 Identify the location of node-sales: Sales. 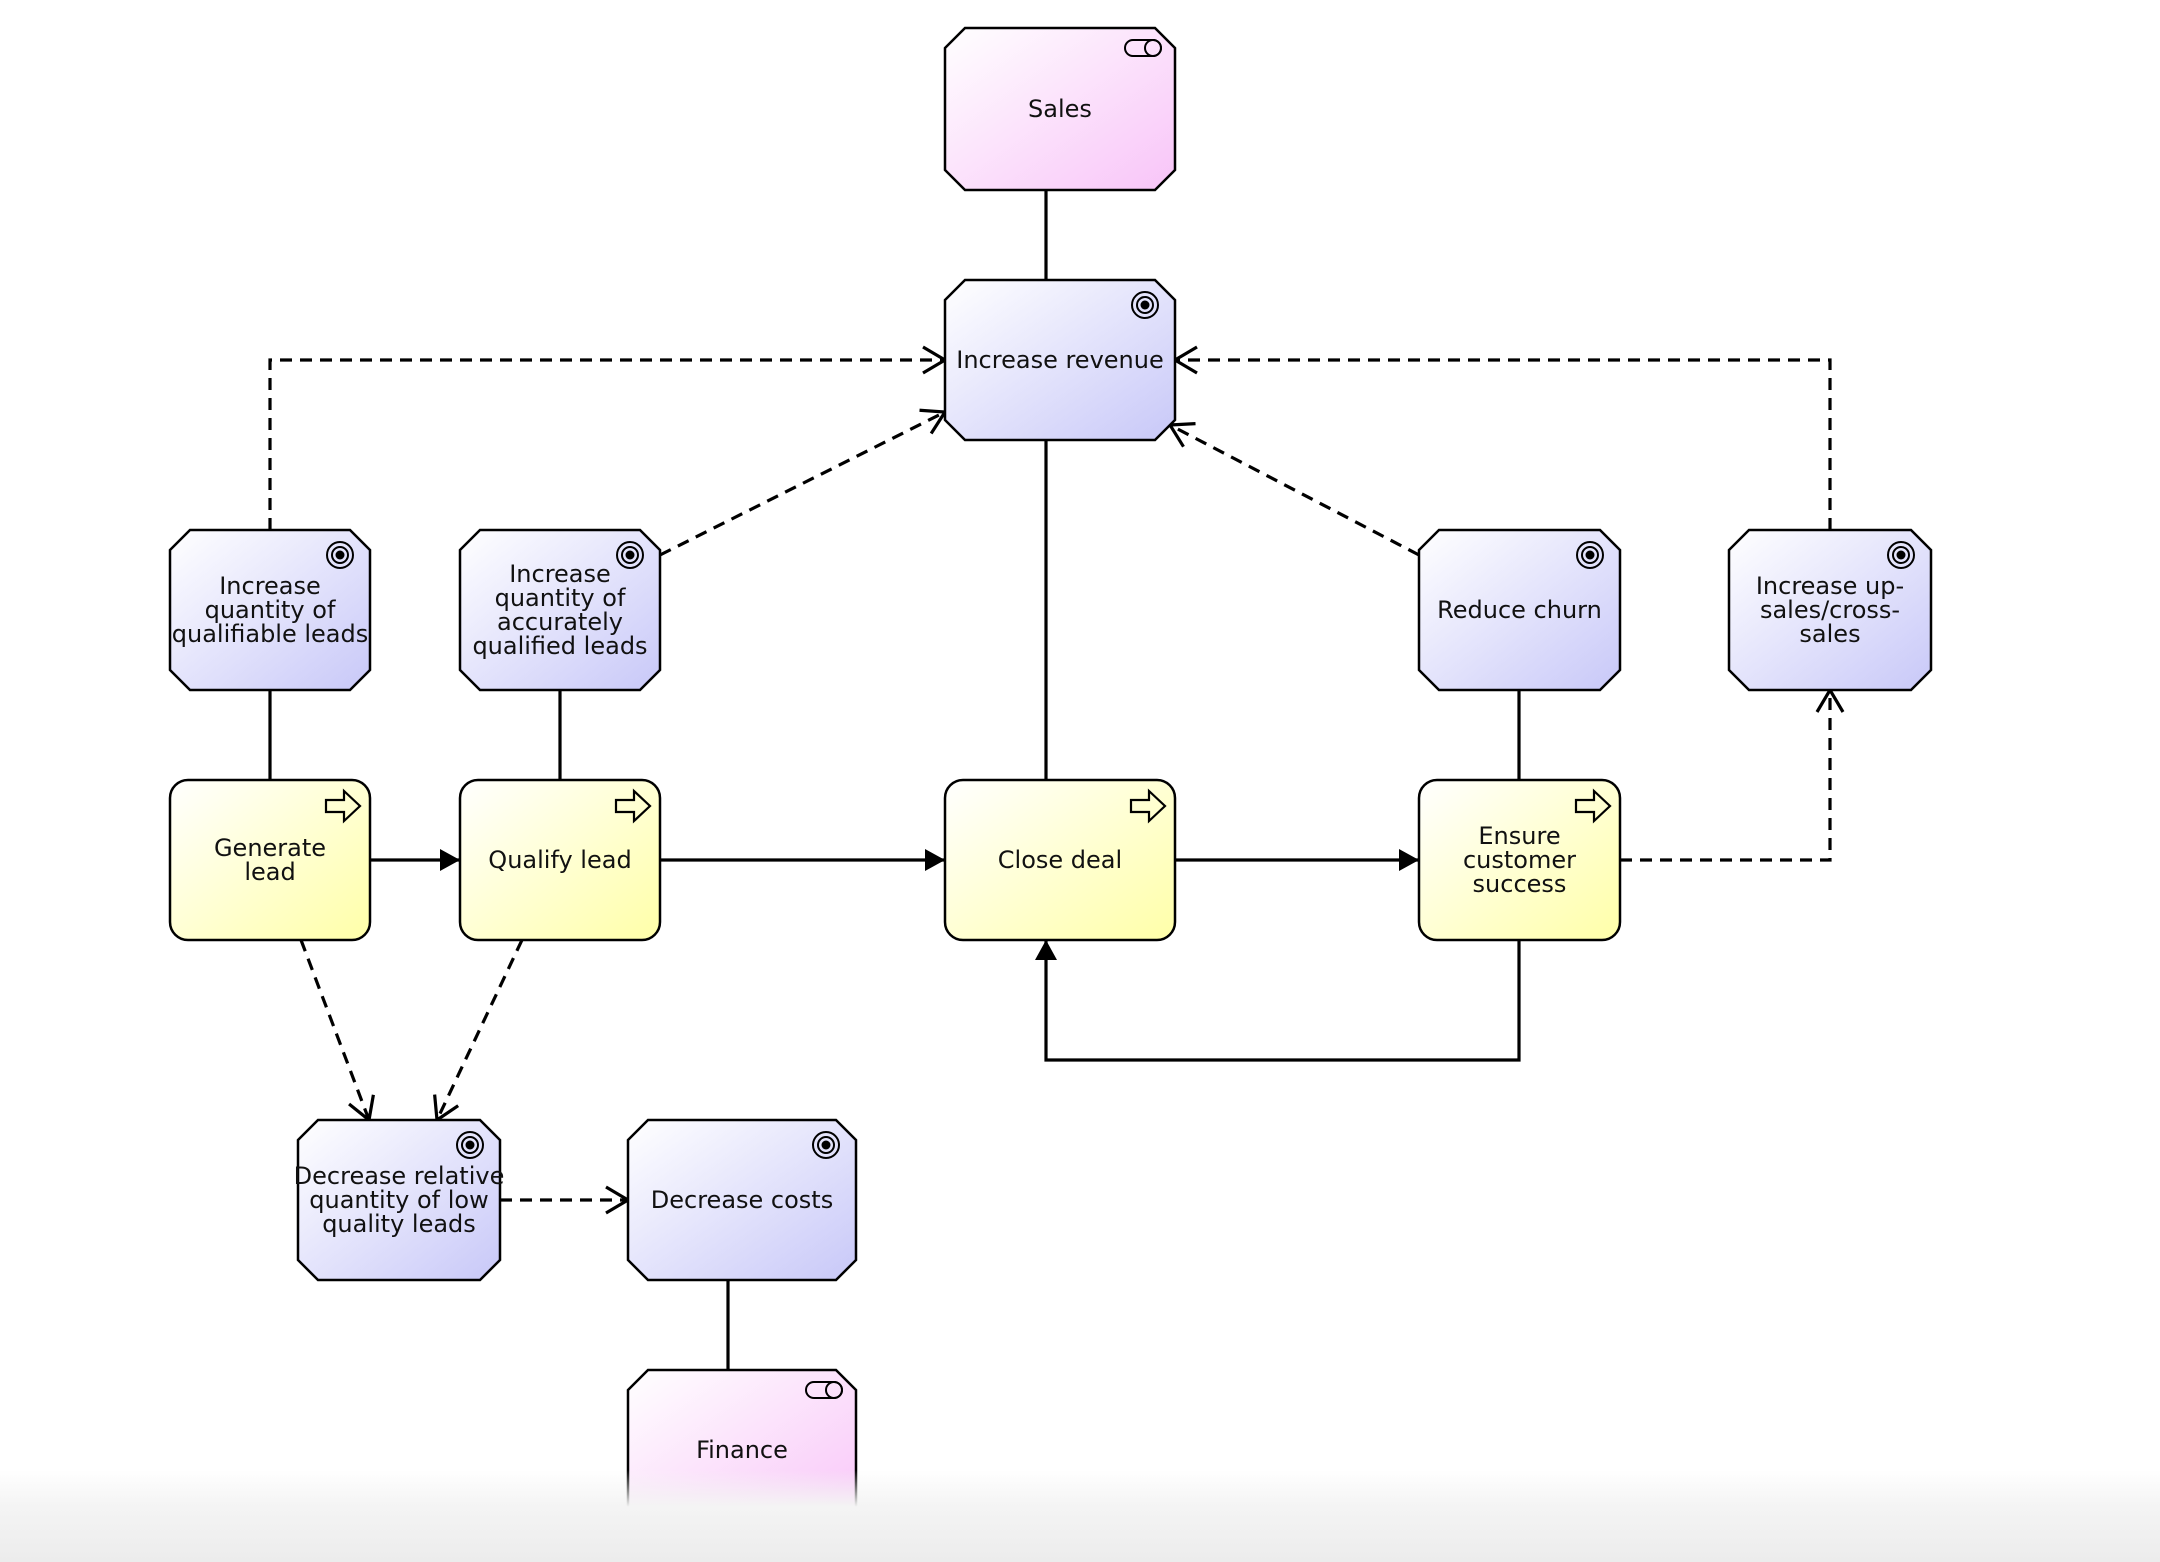
(1060, 109).